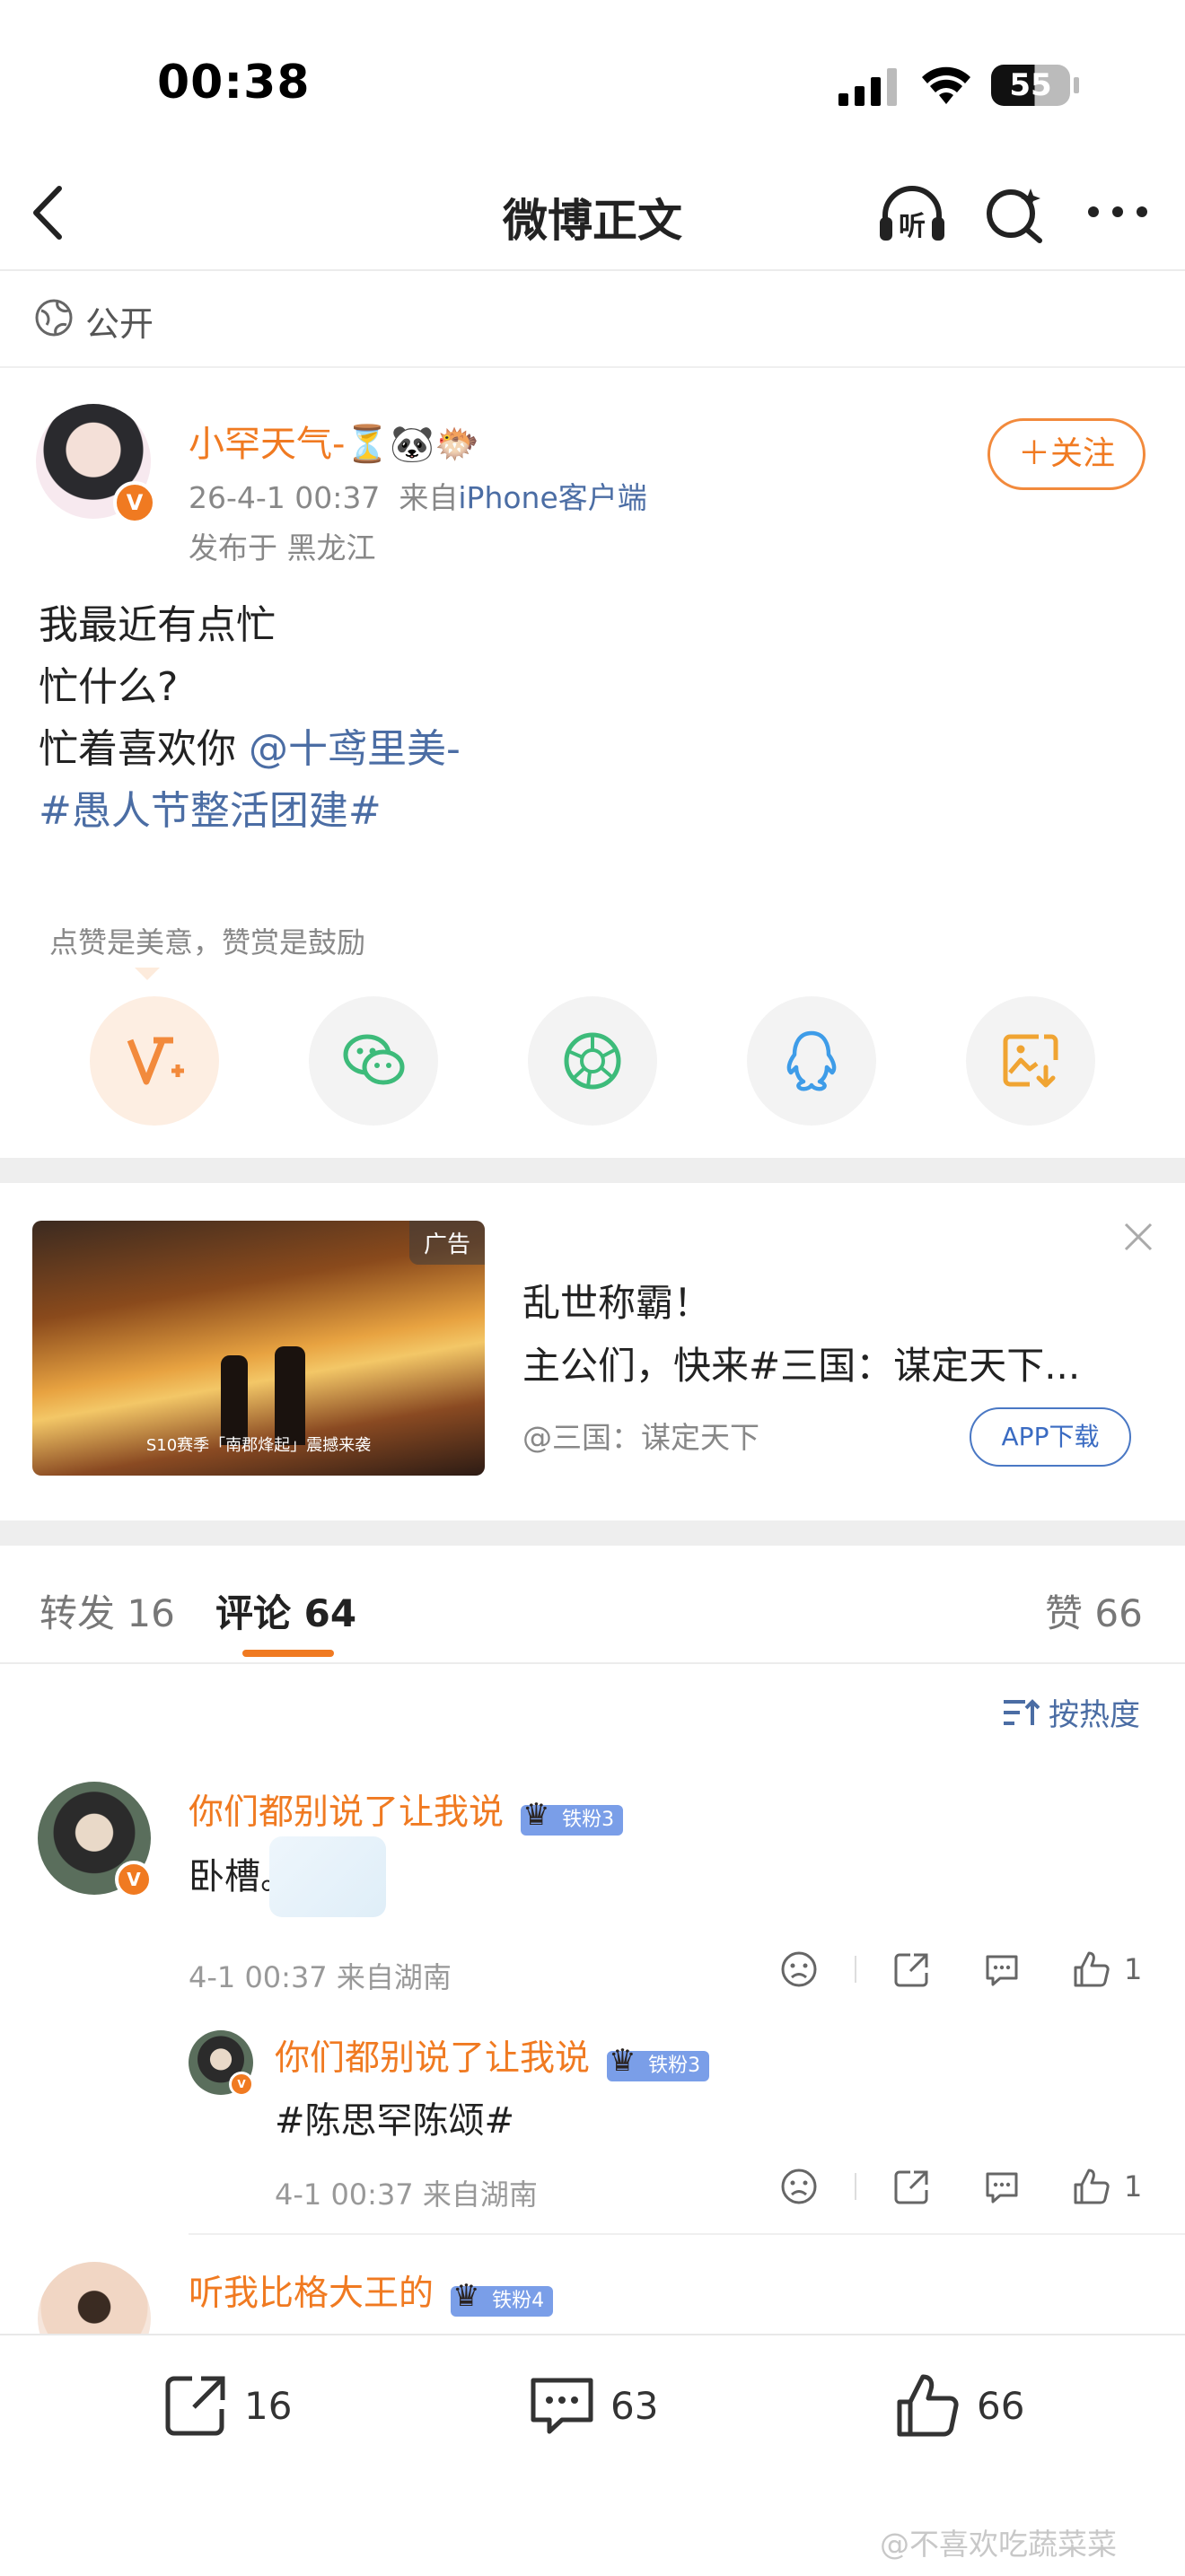 The image size is (1185, 2576). Describe the element at coordinates (109, 687) in the screenshot. I see `post-line: 忙什么?` at that location.